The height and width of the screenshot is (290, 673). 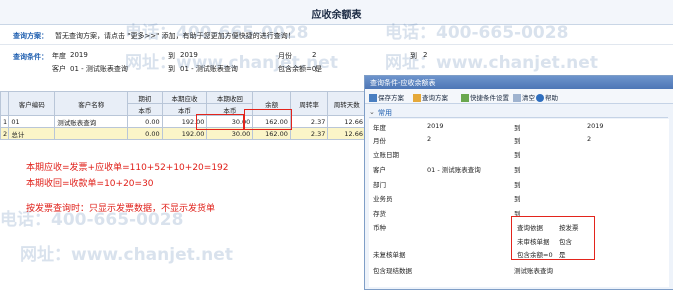 I want to click on account-name-value: 测试账表查询, so click(x=533, y=271).